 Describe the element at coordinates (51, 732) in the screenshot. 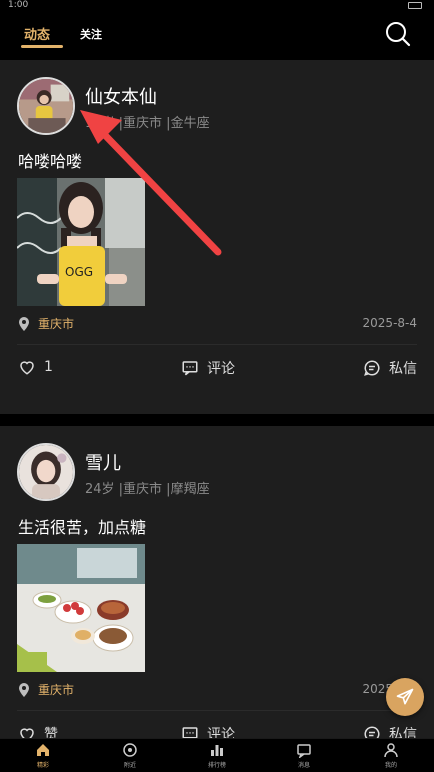

I see `like-label: 赞` at that location.